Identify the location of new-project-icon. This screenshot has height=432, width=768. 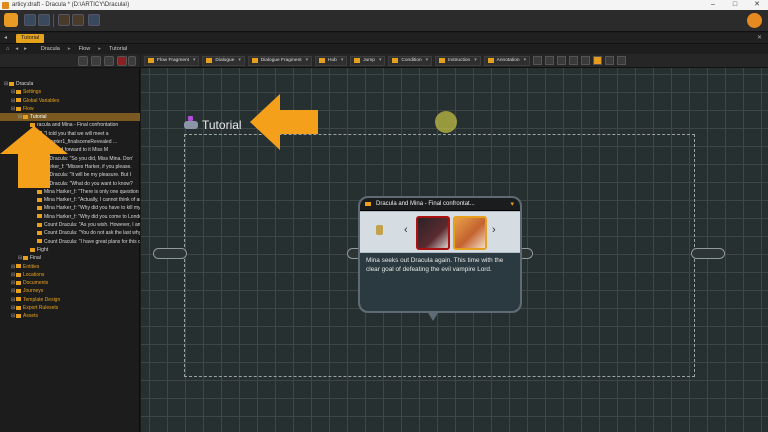
(30, 20).